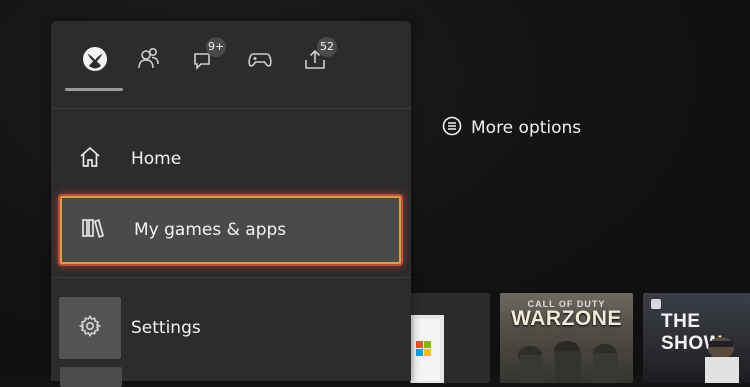 The width and height of the screenshot is (750, 387). I want to click on tab-home-xbox, so click(95, 61).